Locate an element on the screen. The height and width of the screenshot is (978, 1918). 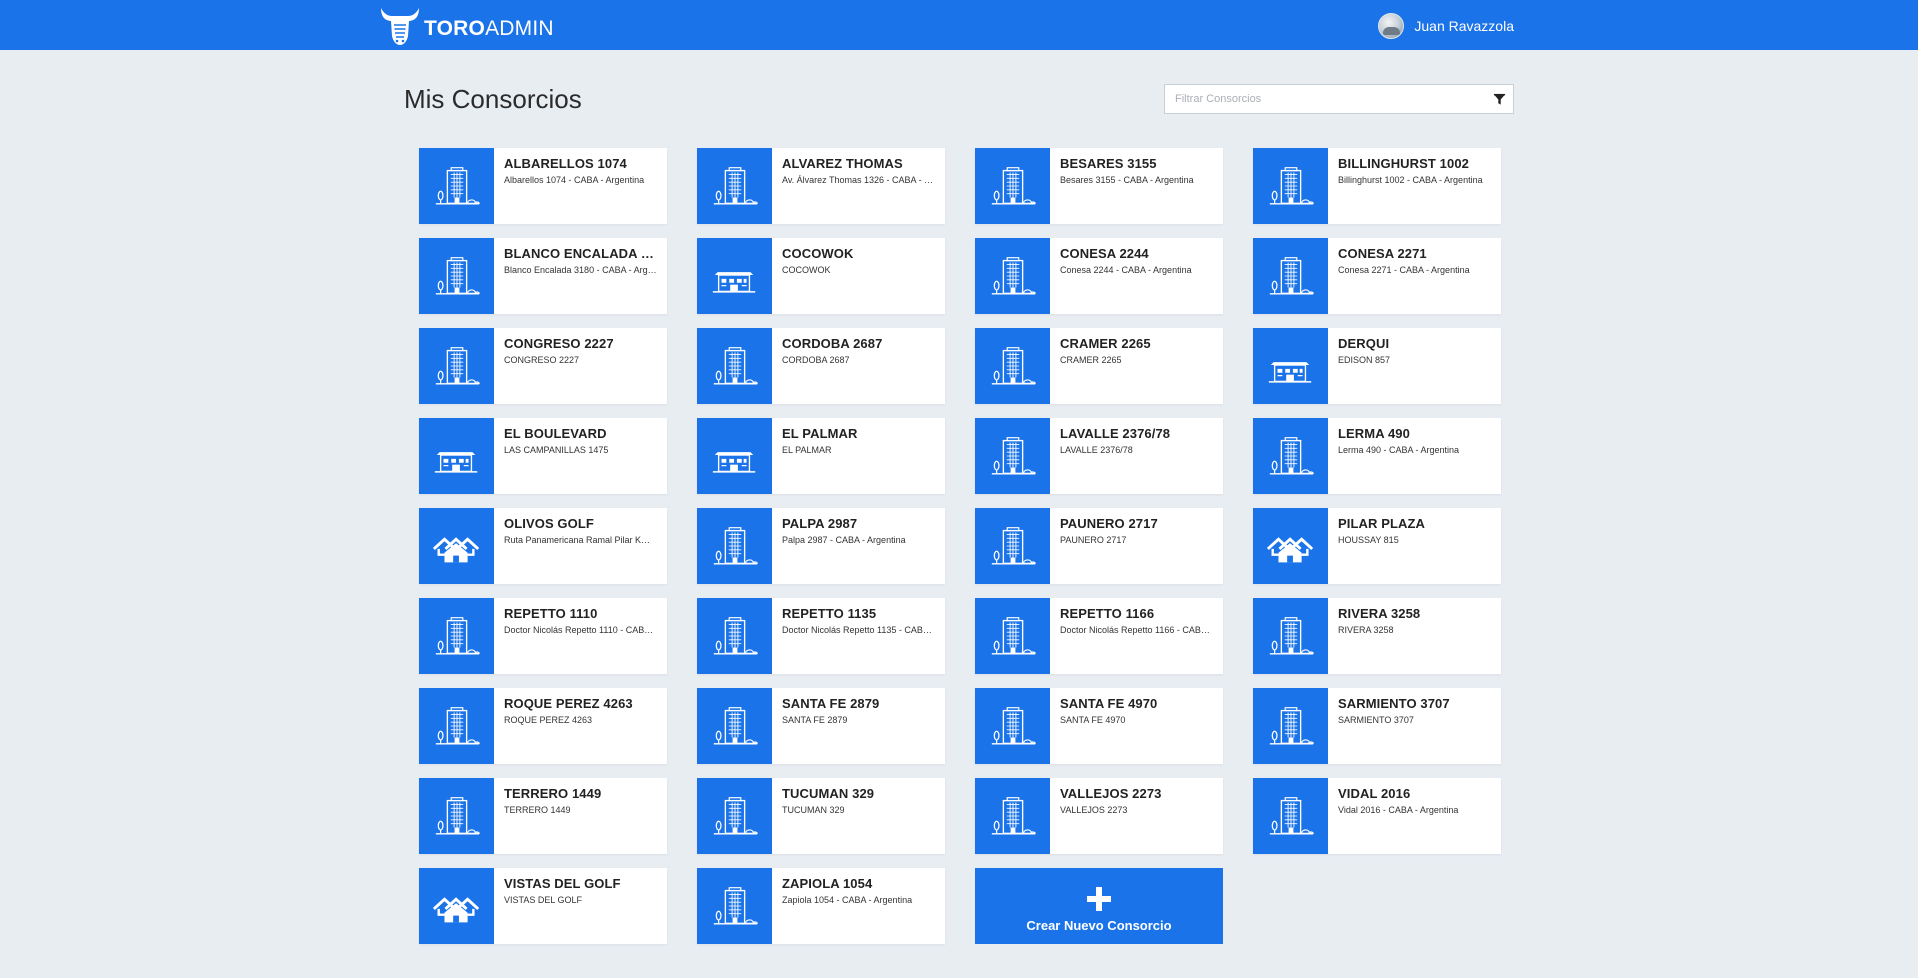
consorcio-name: LERMA 490 is located at coordinates (1374, 433).